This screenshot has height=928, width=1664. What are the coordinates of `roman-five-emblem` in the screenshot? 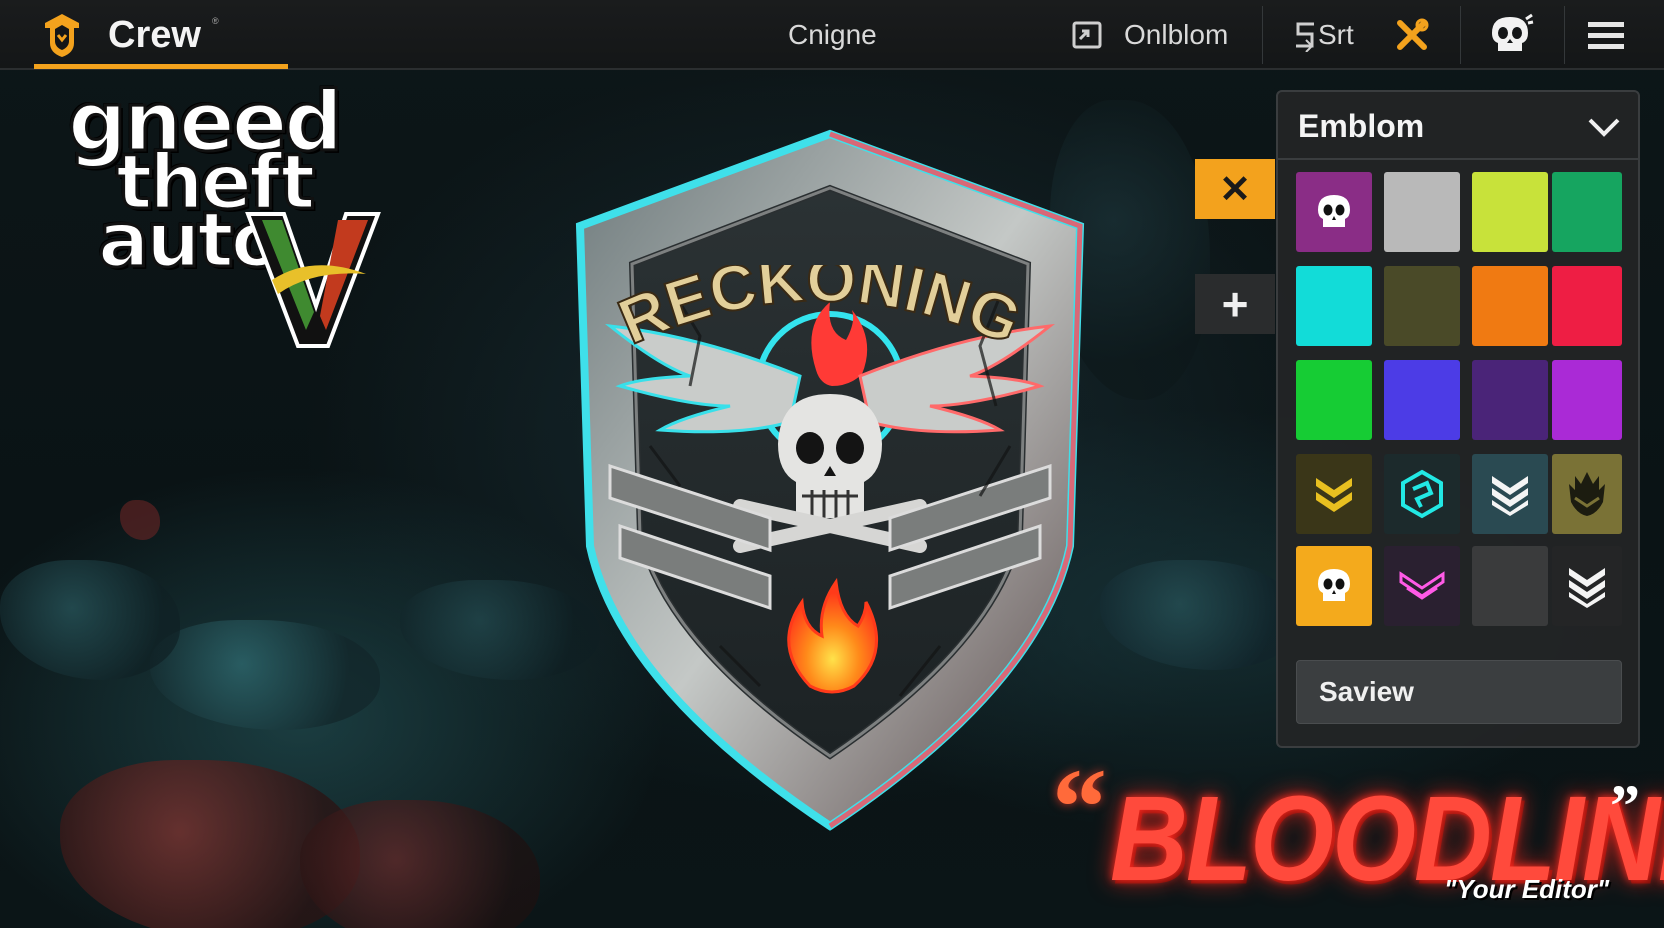 It's located at (313, 280).